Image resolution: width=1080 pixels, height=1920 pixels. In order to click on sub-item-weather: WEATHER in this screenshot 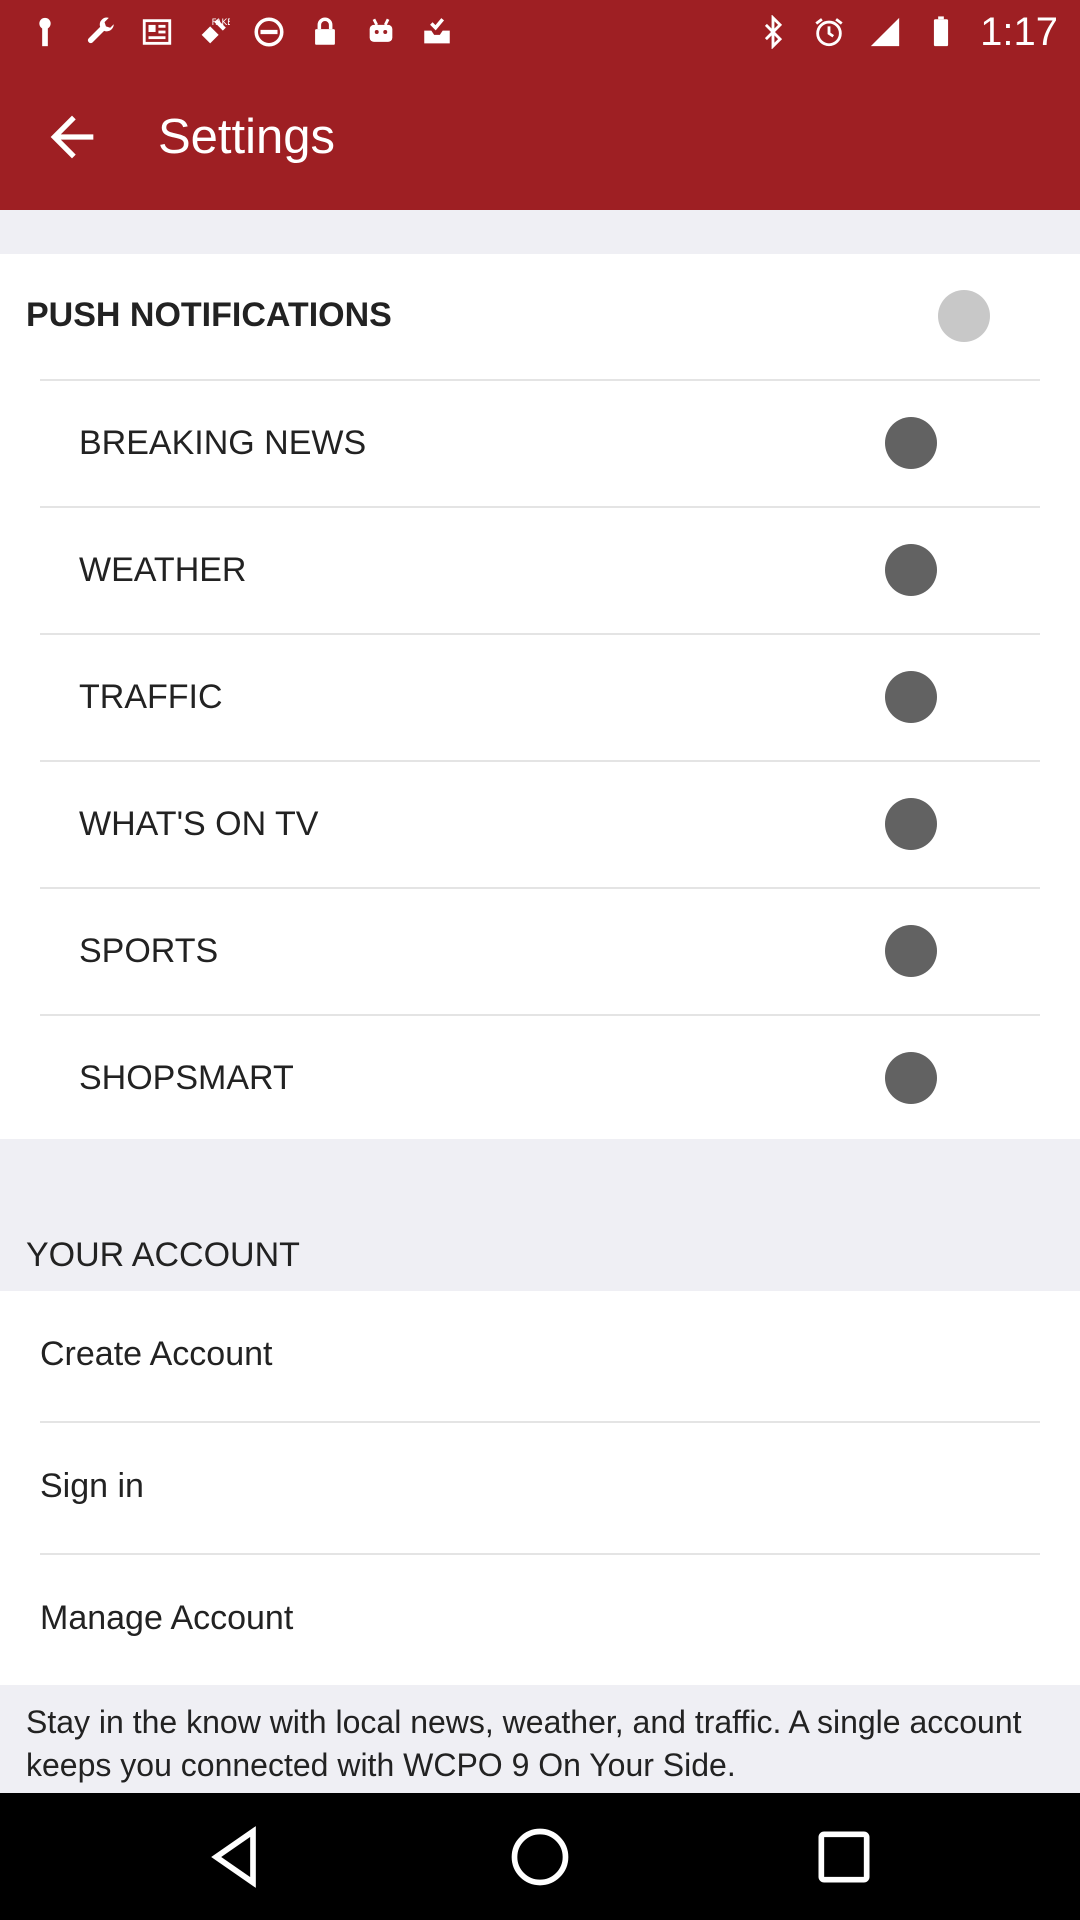, I will do `click(540, 570)`.